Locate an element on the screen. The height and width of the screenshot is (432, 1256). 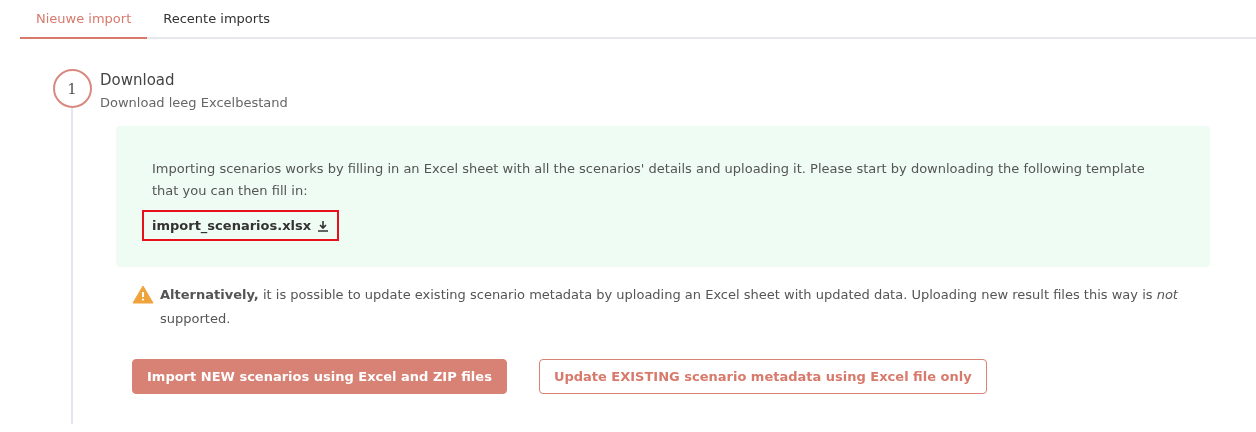
warning-text: Alternatively, it is possible to update existing scenario metadata by uploading an Excel sheet with updated data. Uploading new result files this way is not supported. is located at coordinates (669, 307).